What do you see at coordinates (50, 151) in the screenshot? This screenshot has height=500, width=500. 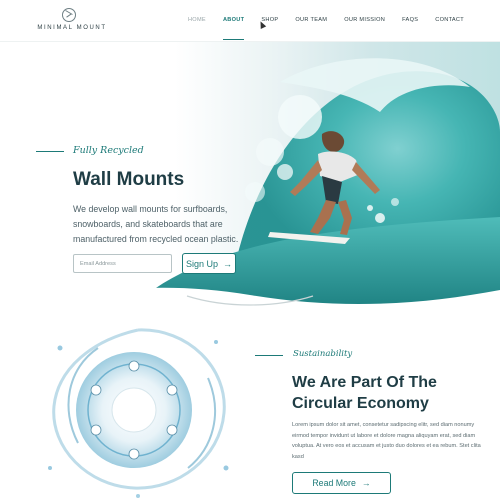 I see `kicker-line` at bounding box center [50, 151].